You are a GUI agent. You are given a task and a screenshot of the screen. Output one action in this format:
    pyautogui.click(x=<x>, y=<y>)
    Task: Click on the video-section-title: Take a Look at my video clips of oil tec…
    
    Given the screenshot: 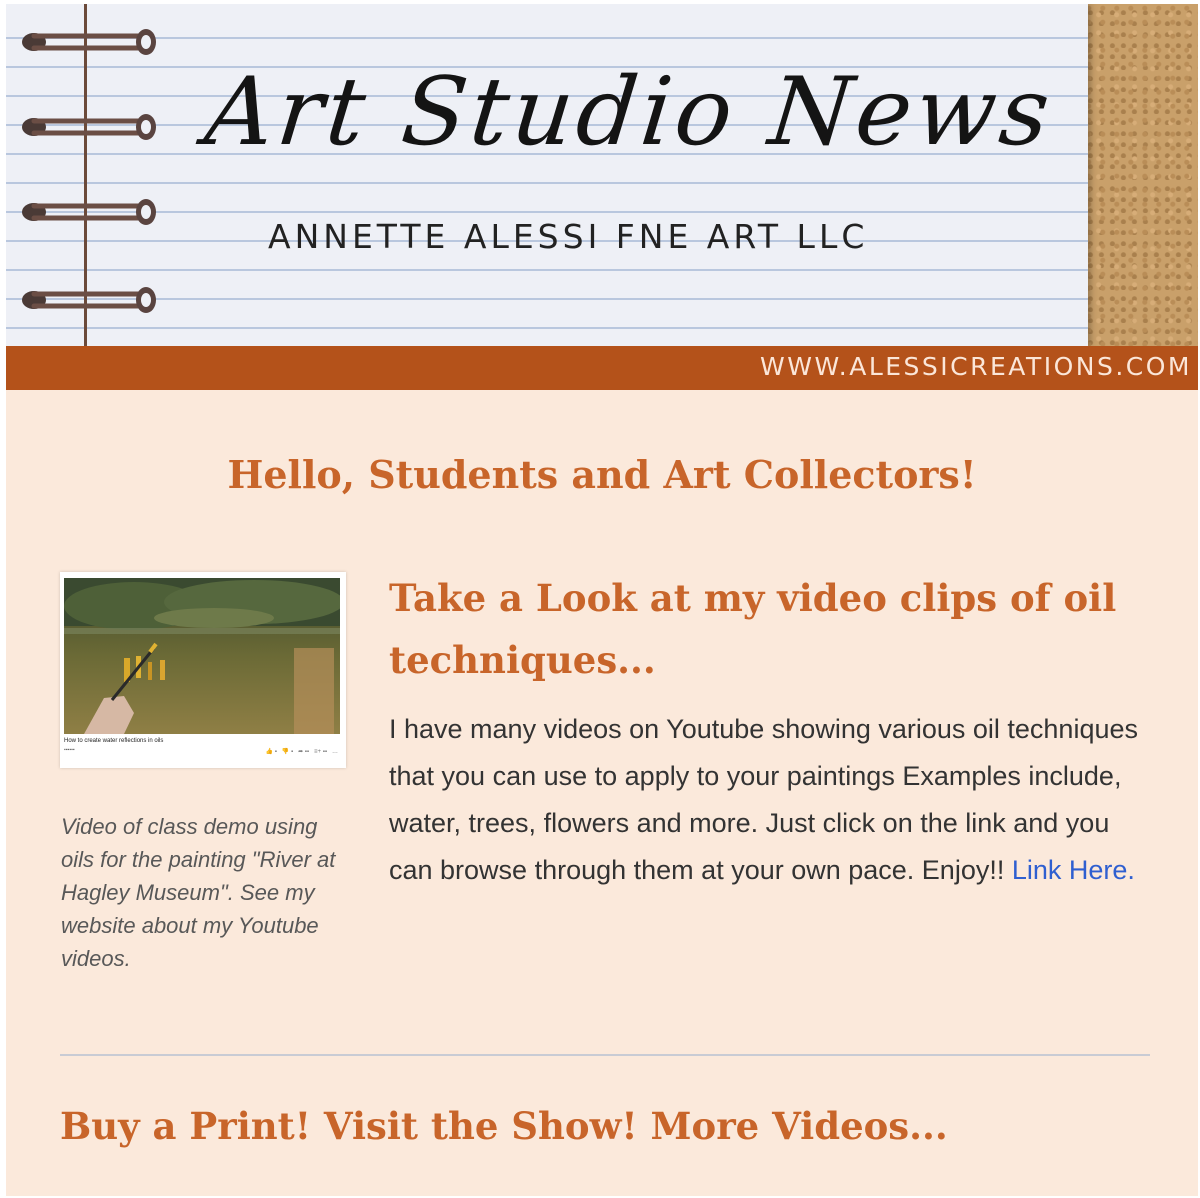 What is the action you would take?
    pyautogui.click(x=753, y=629)
    